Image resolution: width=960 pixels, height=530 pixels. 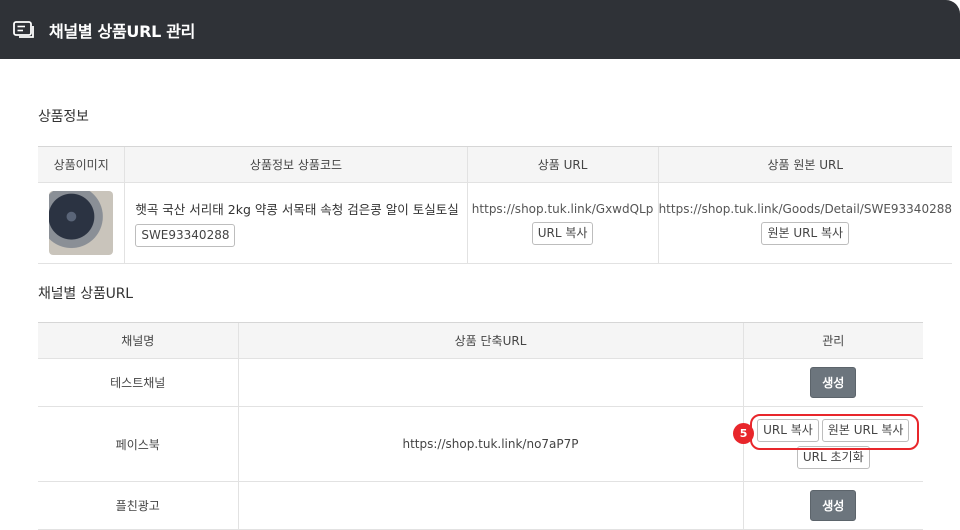 I want to click on channel-section-title: 채널별 상품URL, so click(x=85, y=294).